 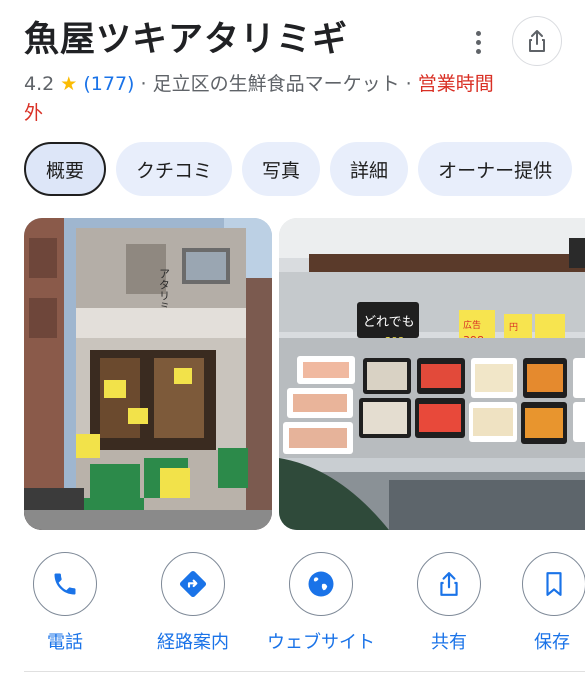 I want to click on call-label: 電話, so click(x=65, y=642).